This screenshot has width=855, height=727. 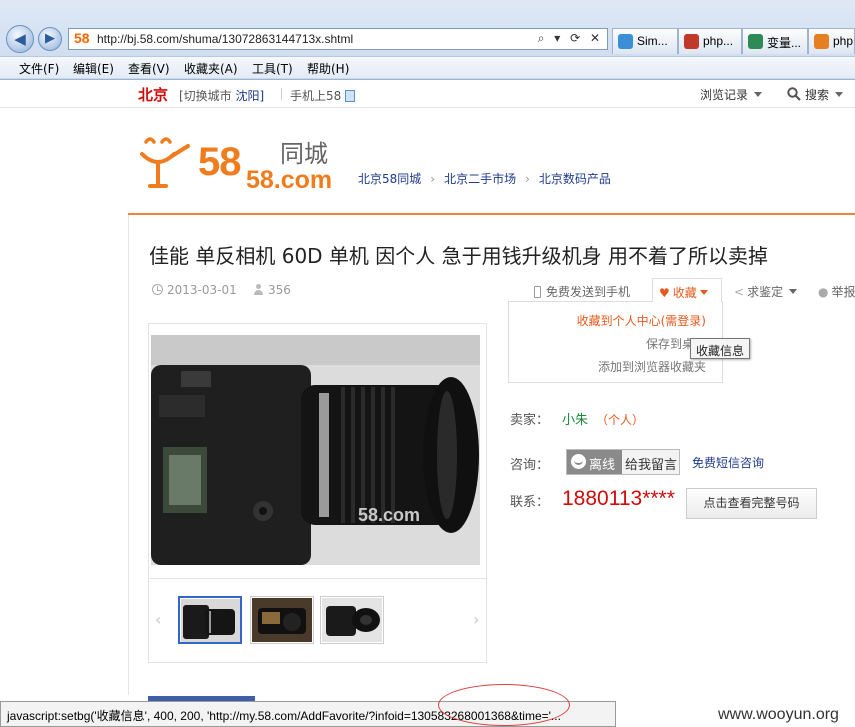 I want to click on bulb-icon: ●, so click(x=823, y=292).